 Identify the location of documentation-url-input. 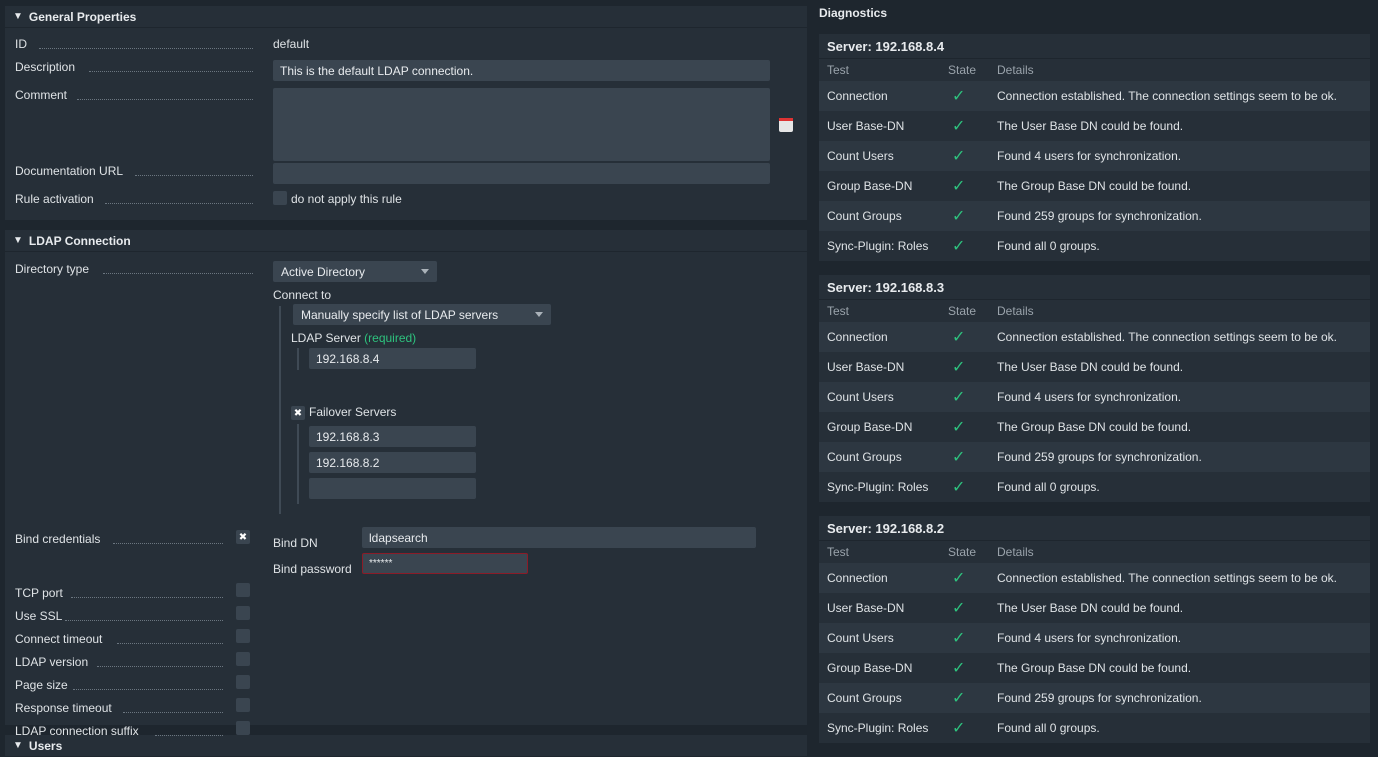
(521, 173).